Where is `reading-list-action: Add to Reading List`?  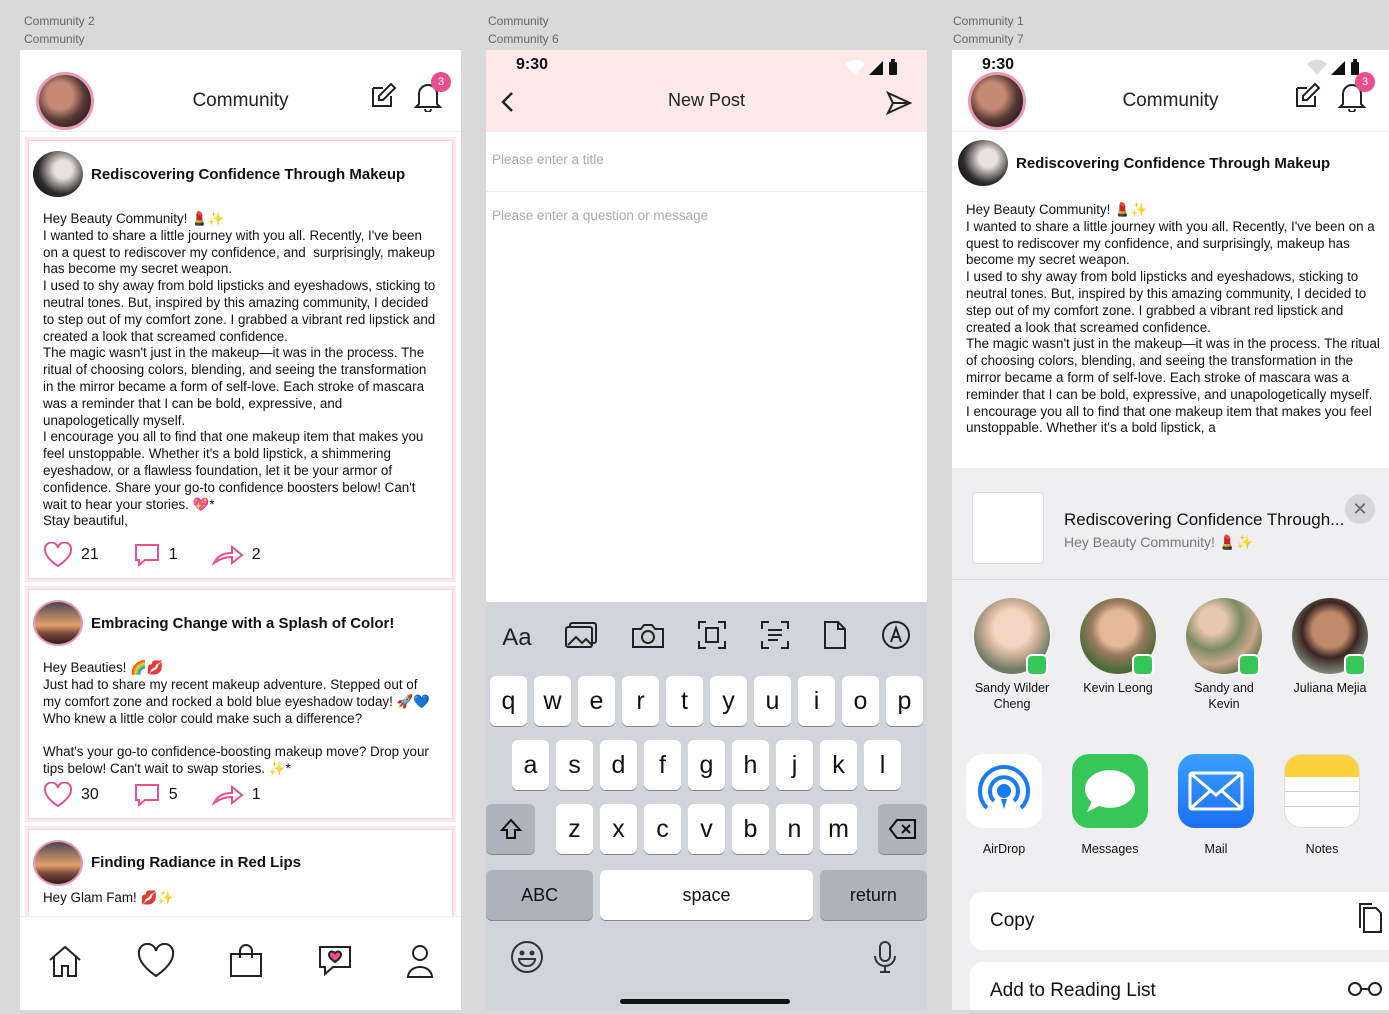
reading-list-action: Add to Reading List is located at coordinates (1179, 986).